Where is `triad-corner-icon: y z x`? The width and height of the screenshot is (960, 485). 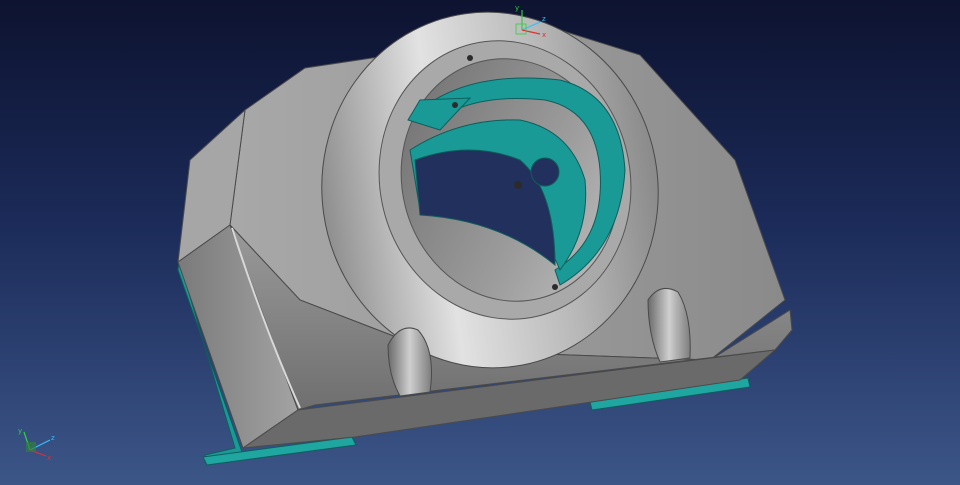 triad-corner-icon: y z x is located at coordinates (36, 444).